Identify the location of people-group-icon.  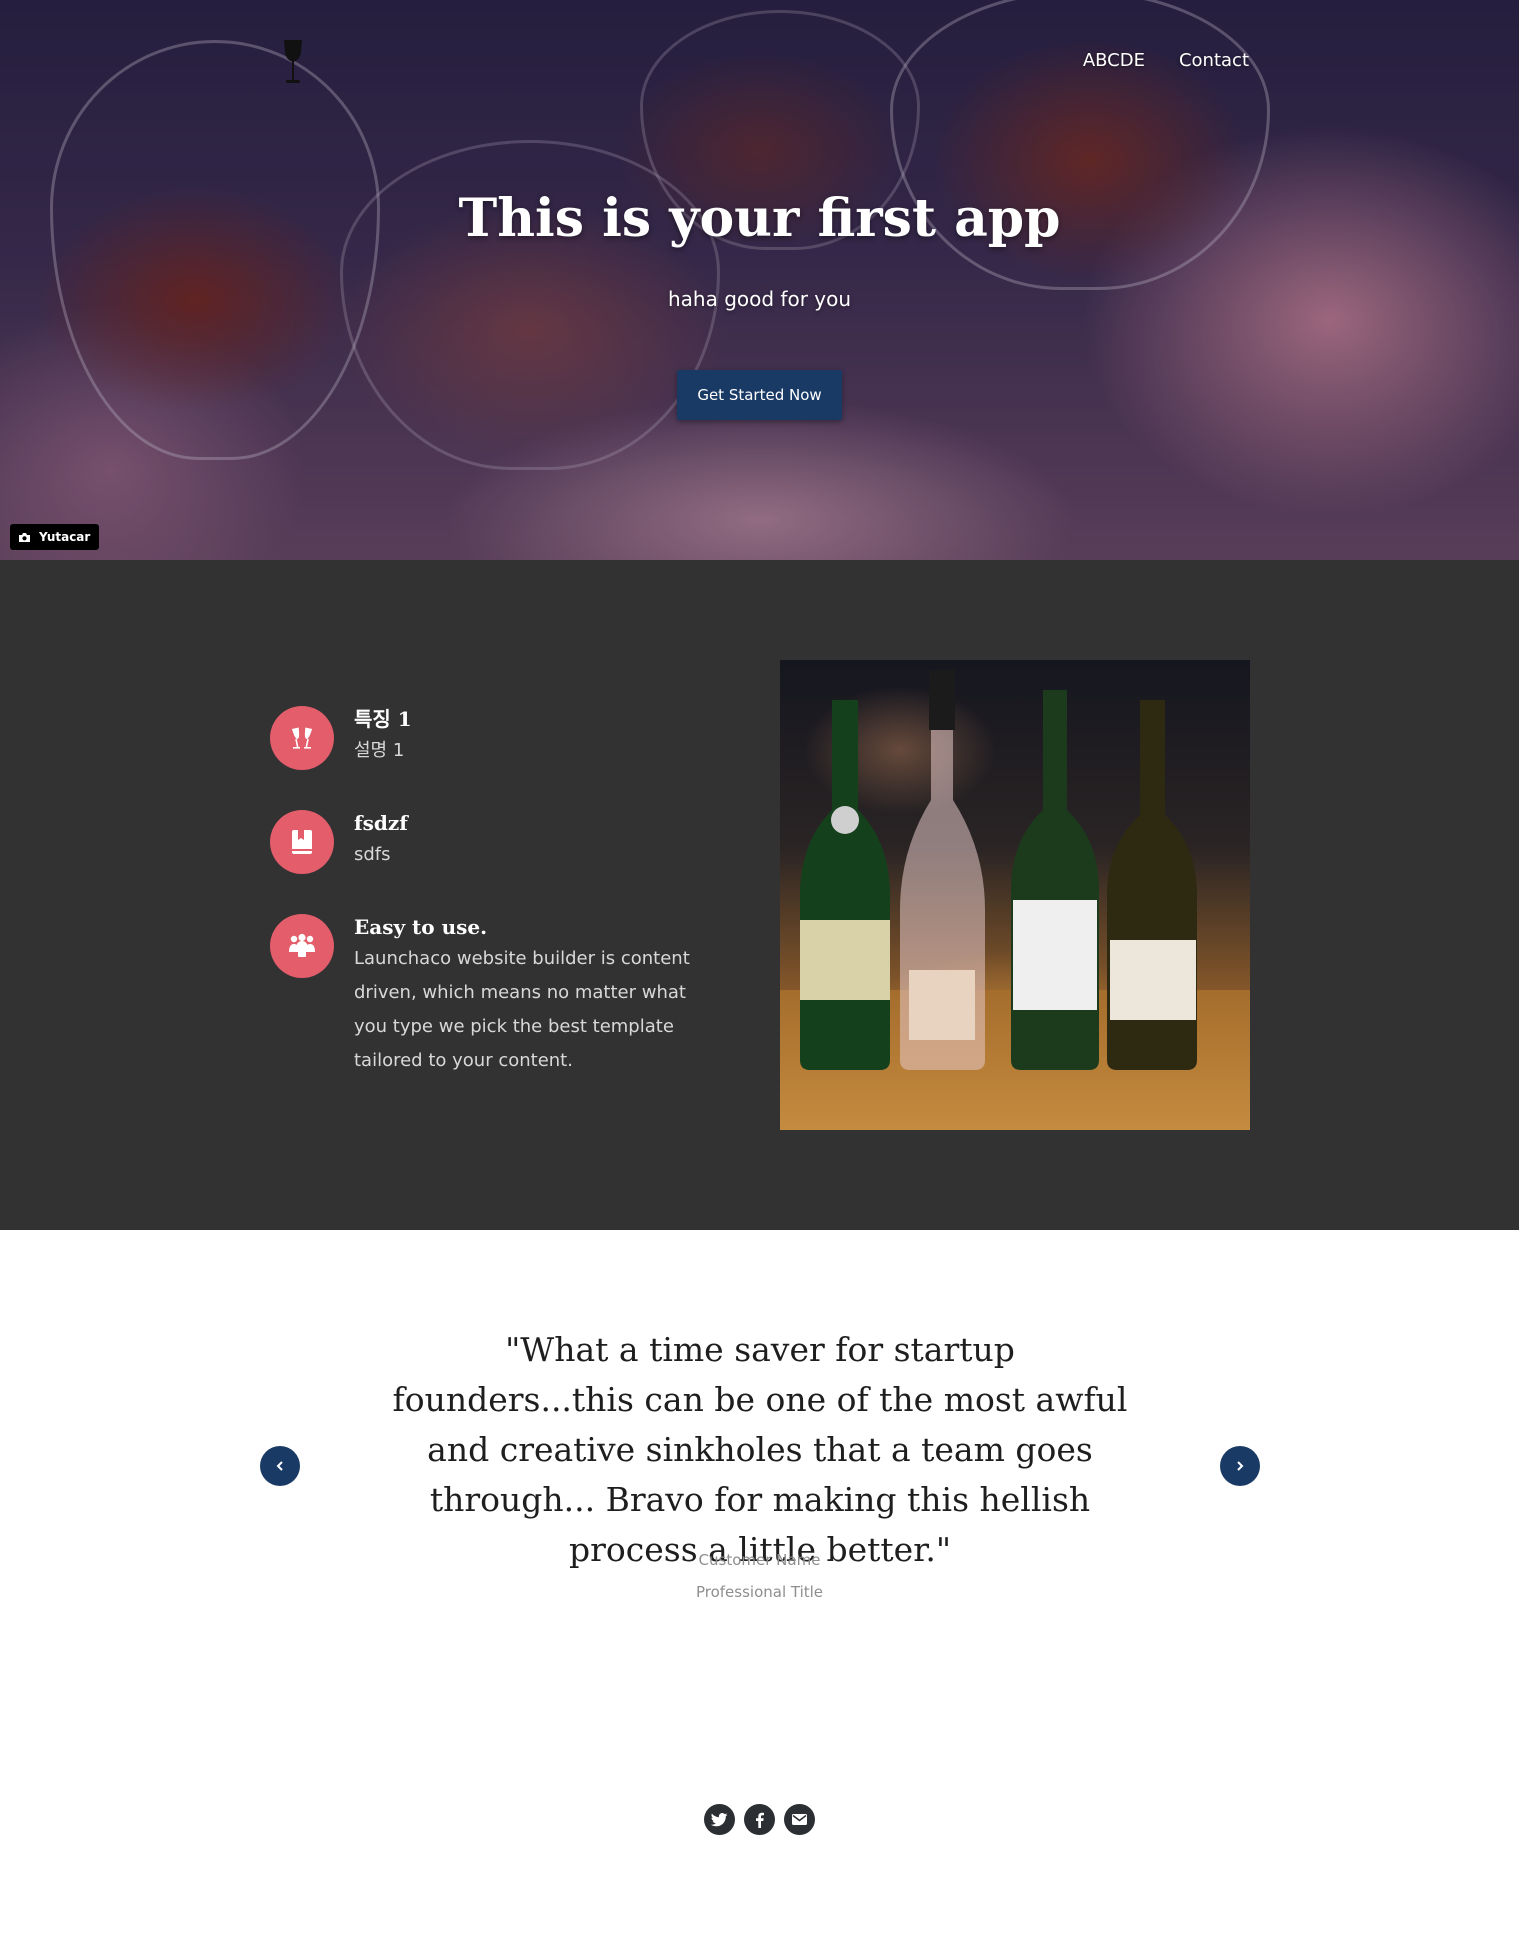
(302, 945).